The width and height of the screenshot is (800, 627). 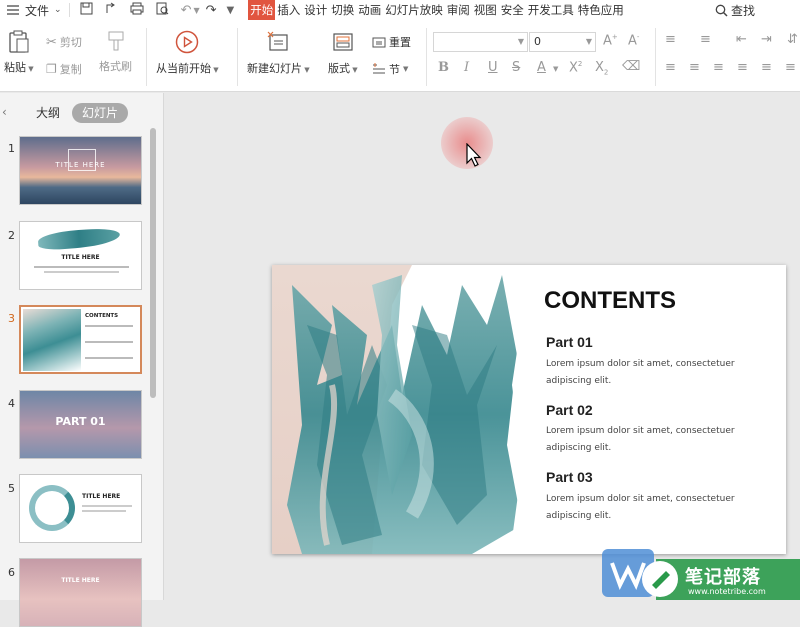 I want to click on superscript-icon: X2, so click(x=575, y=67).